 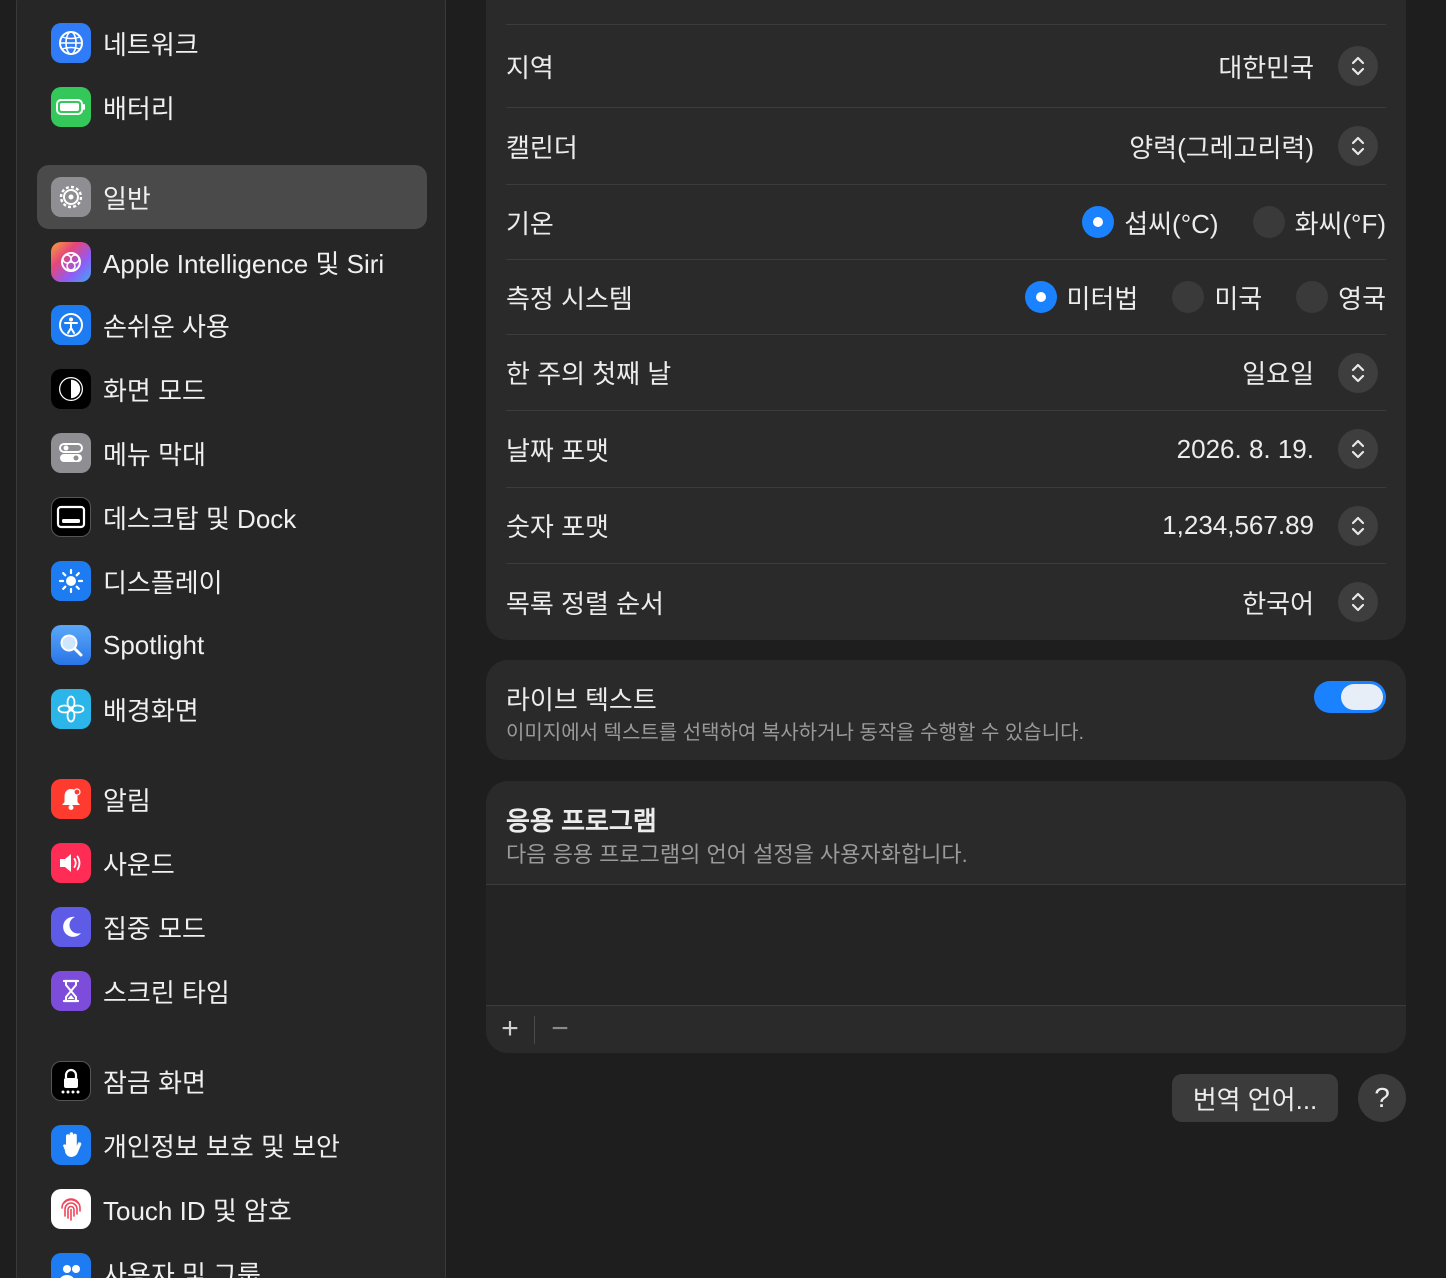 What do you see at coordinates (221, 1146) in the screenshot?
I see `sidebar-item-label: 개인정보 보호 및 보안` at bounding box center [221, 1146].